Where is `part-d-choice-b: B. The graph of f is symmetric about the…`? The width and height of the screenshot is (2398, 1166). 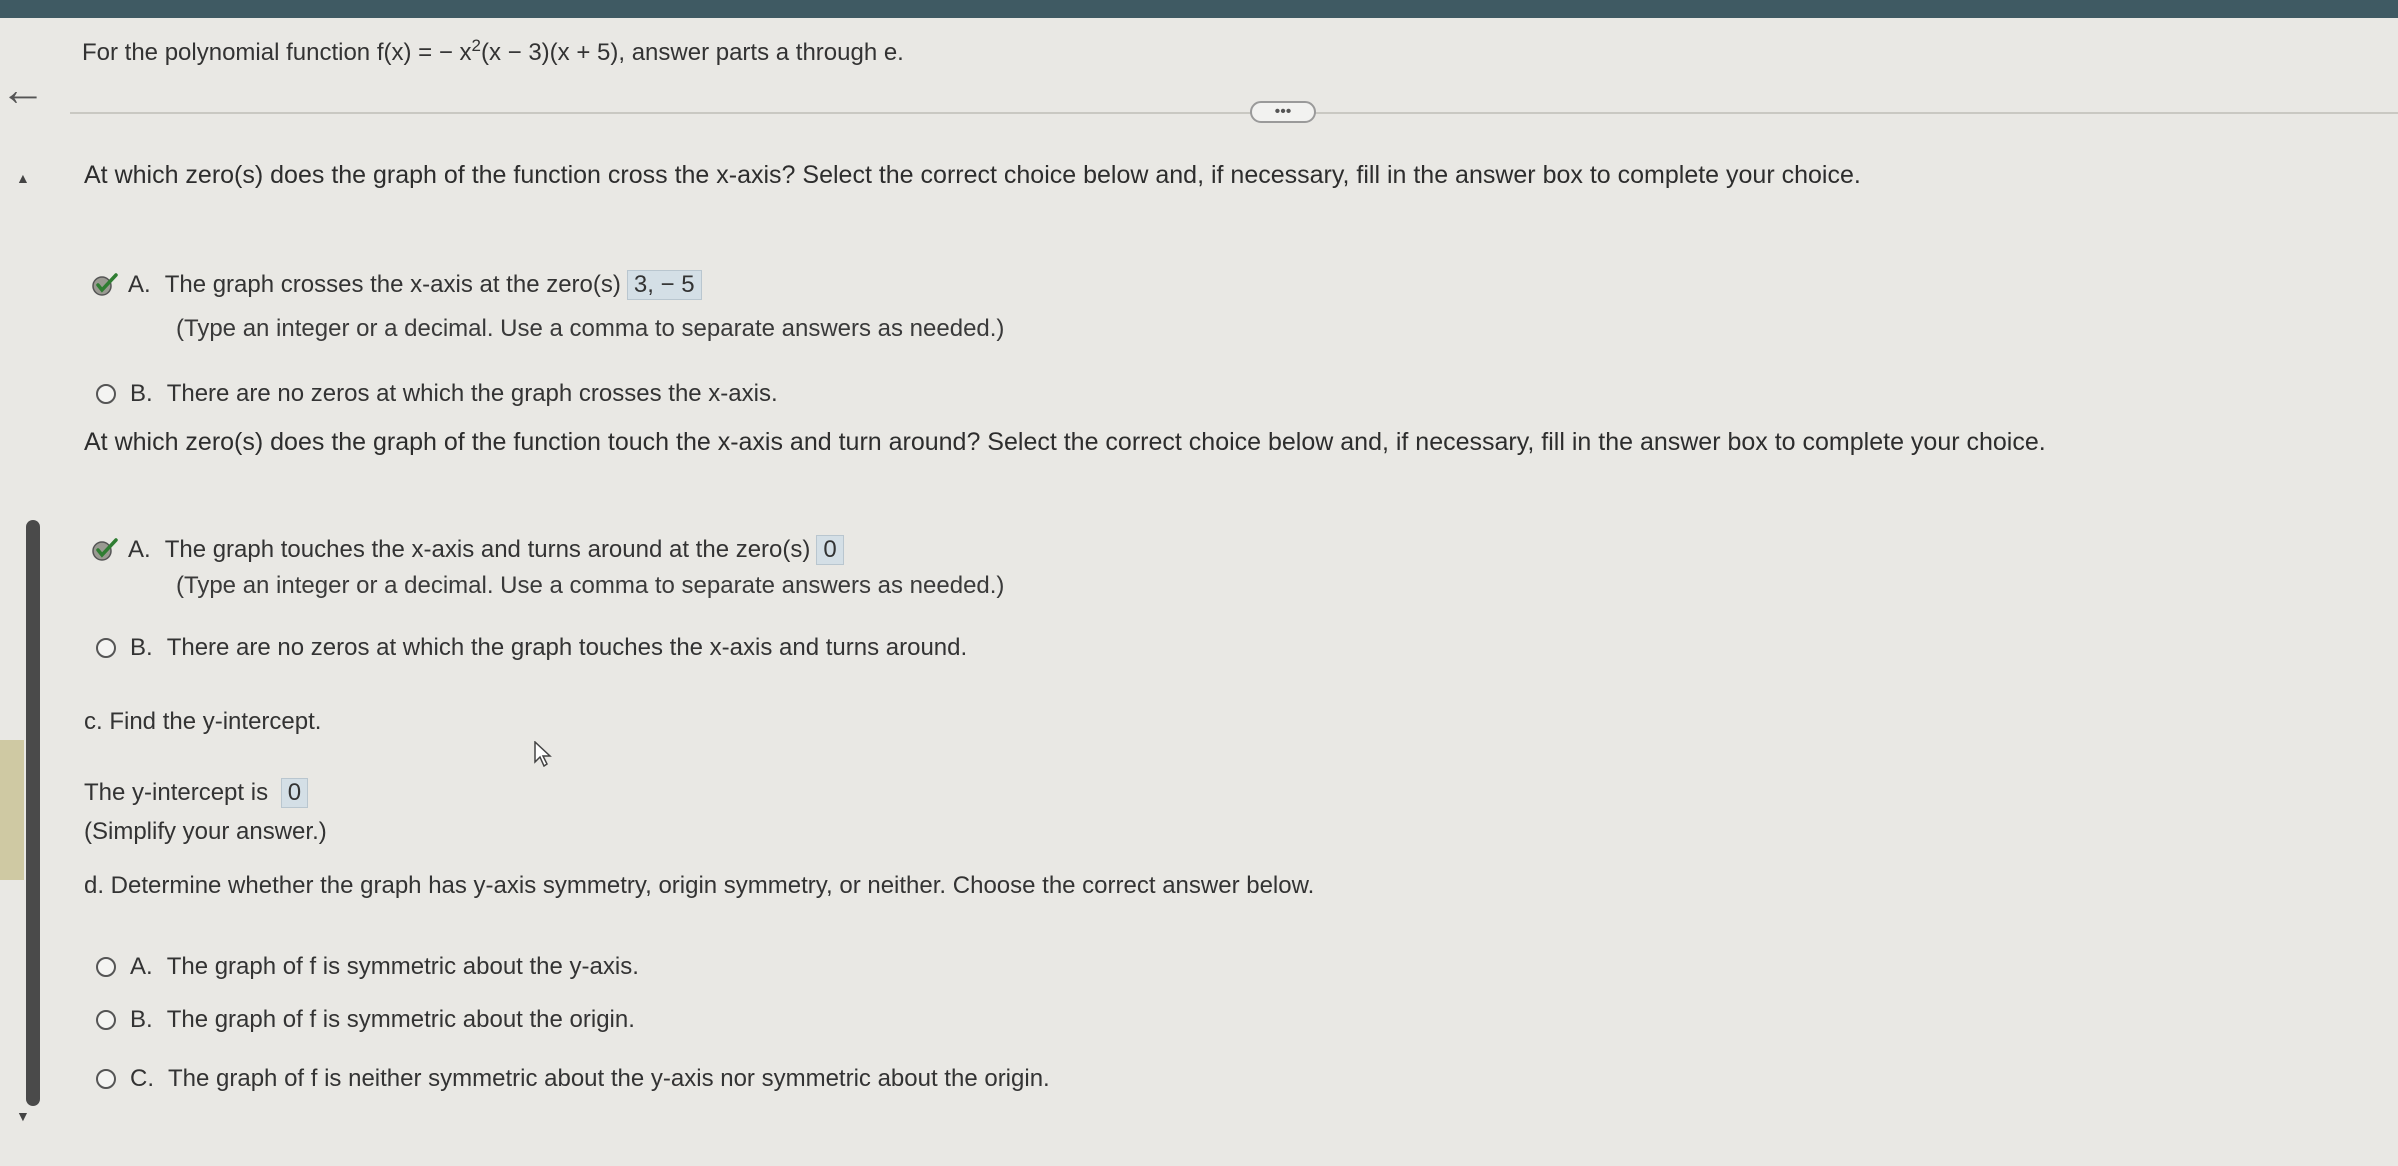
part-d-choice-b: B. The graph of f is symmetric about the… is located at coordinates (365, 1020).